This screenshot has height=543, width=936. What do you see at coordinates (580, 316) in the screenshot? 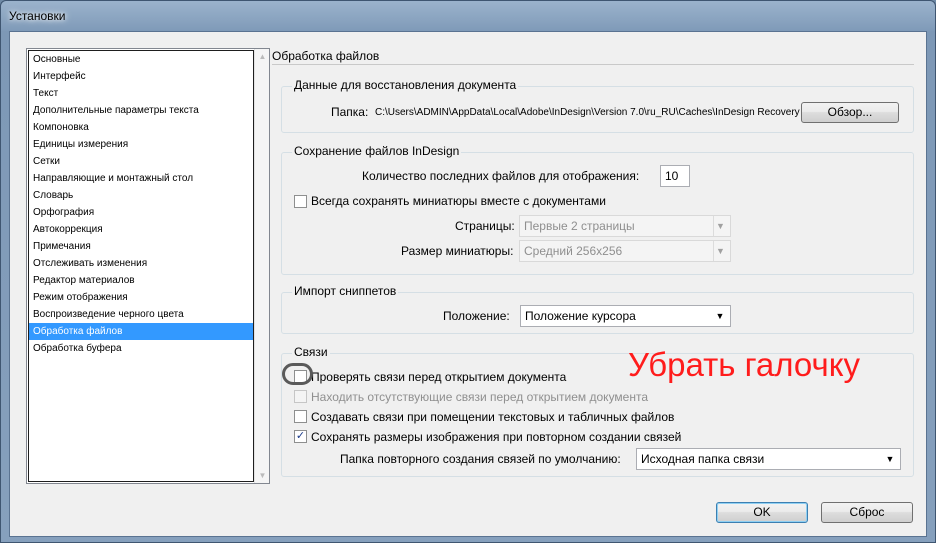
I see `snippet-position-value: Положение курсора` at bounding box center [580, 316].